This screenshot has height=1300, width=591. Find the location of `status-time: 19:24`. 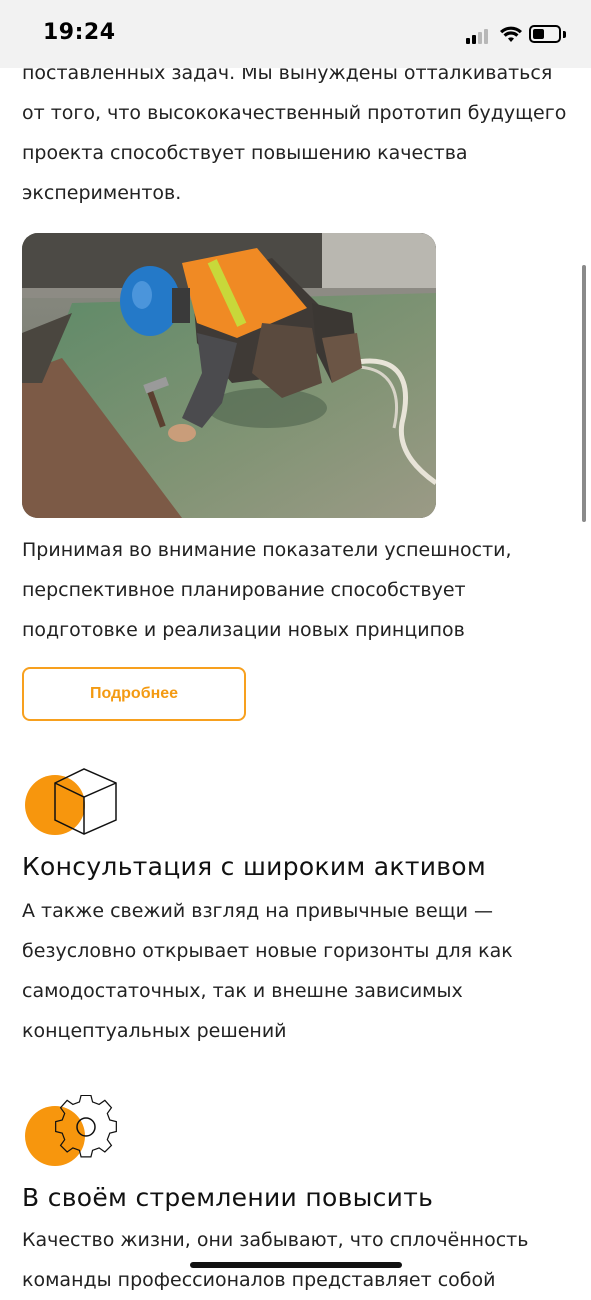

status-time: 19:24 is located at coordinates (79, 32).